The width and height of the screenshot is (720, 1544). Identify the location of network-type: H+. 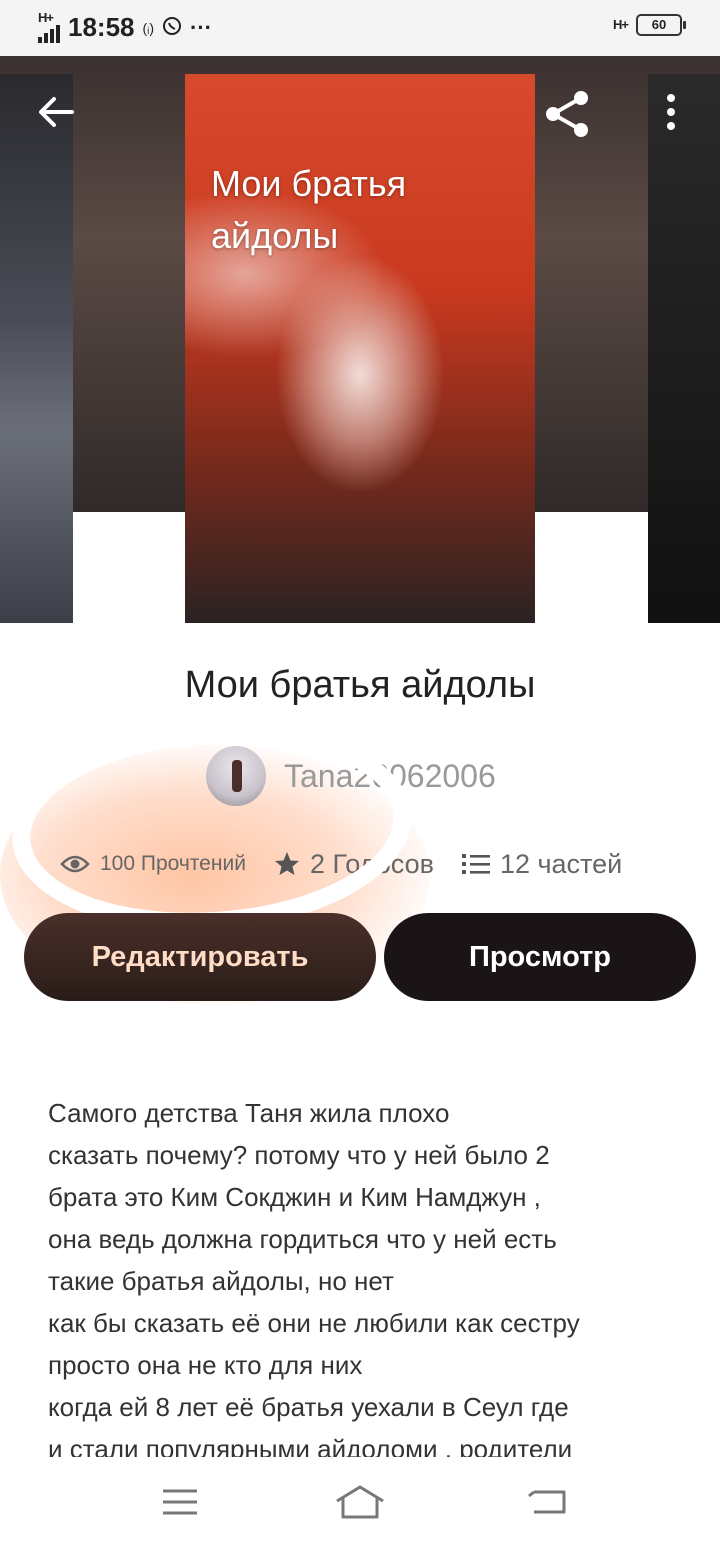
(46, 17).